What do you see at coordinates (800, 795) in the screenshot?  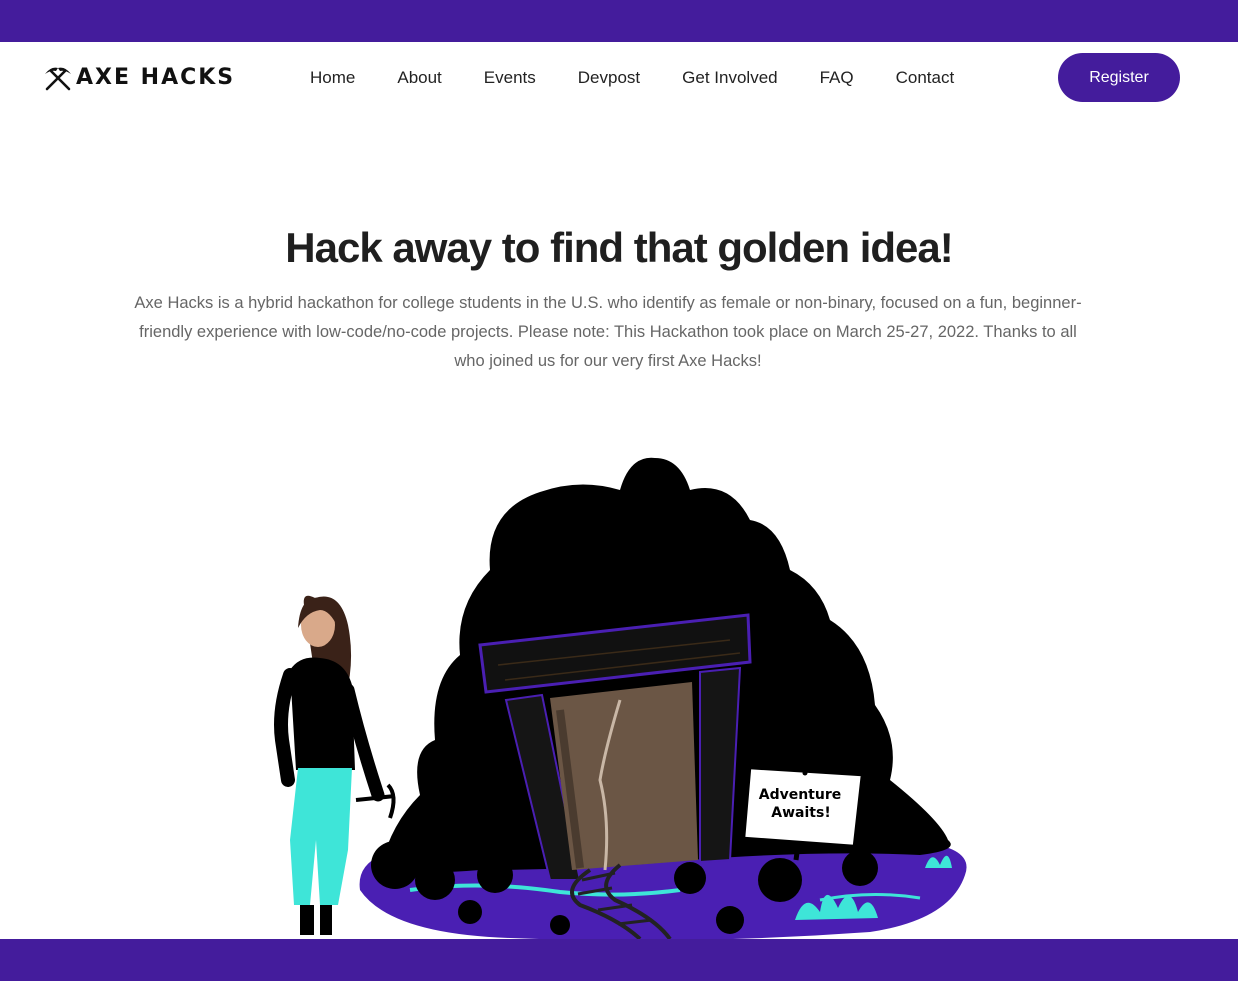 I see `sign-text-line1: Adventure` at bounding box center [800, 795].